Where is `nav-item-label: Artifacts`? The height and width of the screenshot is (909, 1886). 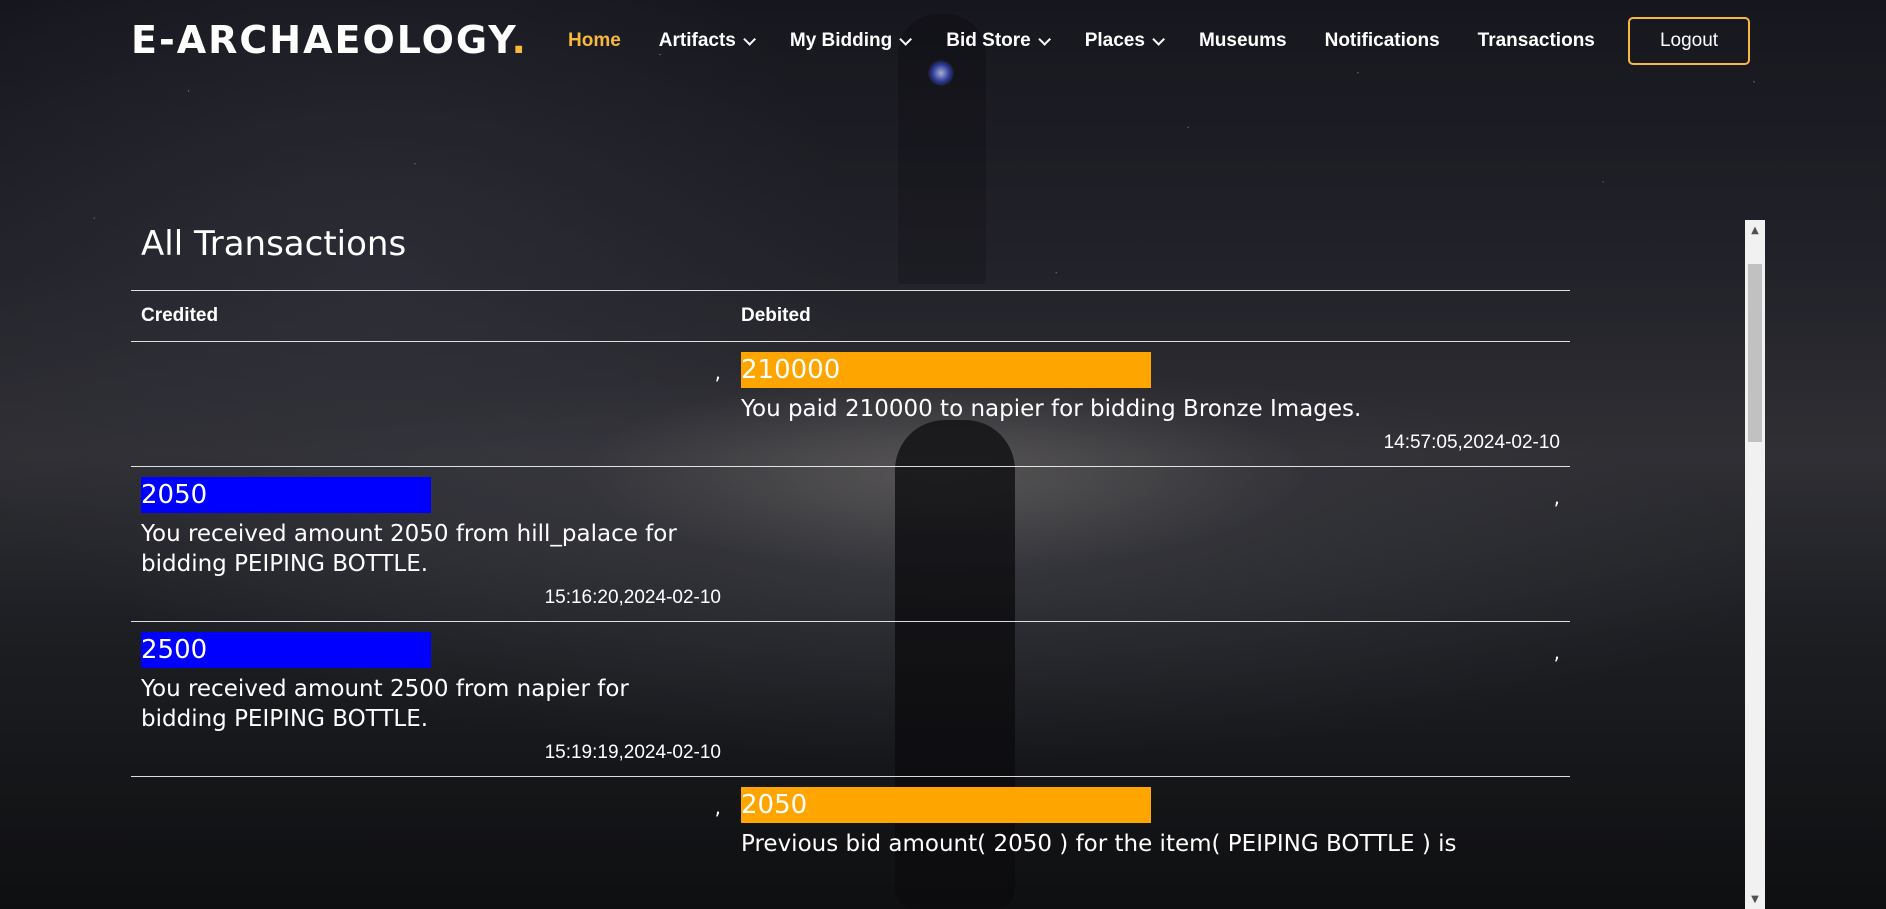 nav-item-label: Artifacts is located at coordinates (697, 40).